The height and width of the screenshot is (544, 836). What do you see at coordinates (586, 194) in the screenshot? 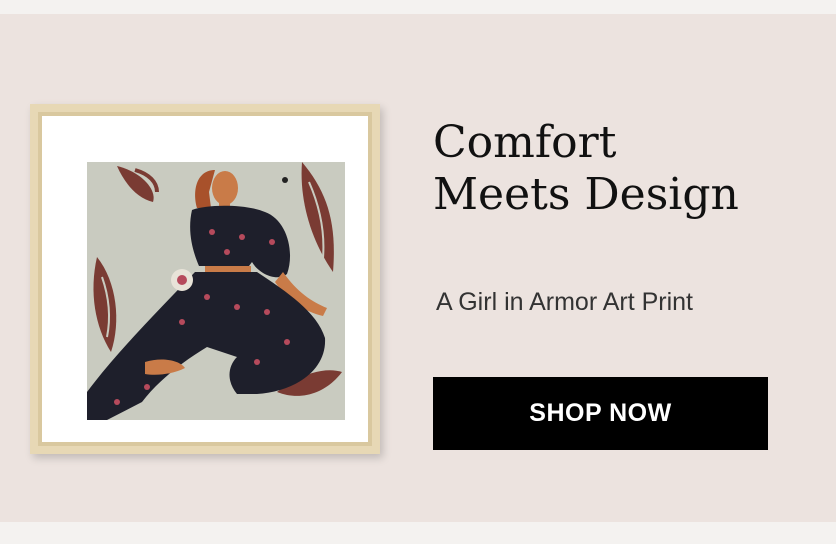
I see `headline-line-2: Meets Design` at bounding box center [586, 194].